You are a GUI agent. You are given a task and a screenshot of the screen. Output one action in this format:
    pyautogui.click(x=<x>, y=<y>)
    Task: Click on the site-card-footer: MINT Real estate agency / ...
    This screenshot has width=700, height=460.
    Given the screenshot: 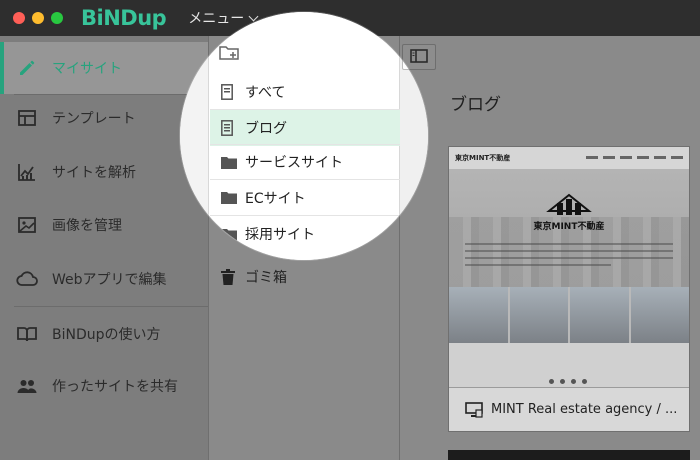 What is the action you would take?
    pyautogui.click(x=569, y=409)
    